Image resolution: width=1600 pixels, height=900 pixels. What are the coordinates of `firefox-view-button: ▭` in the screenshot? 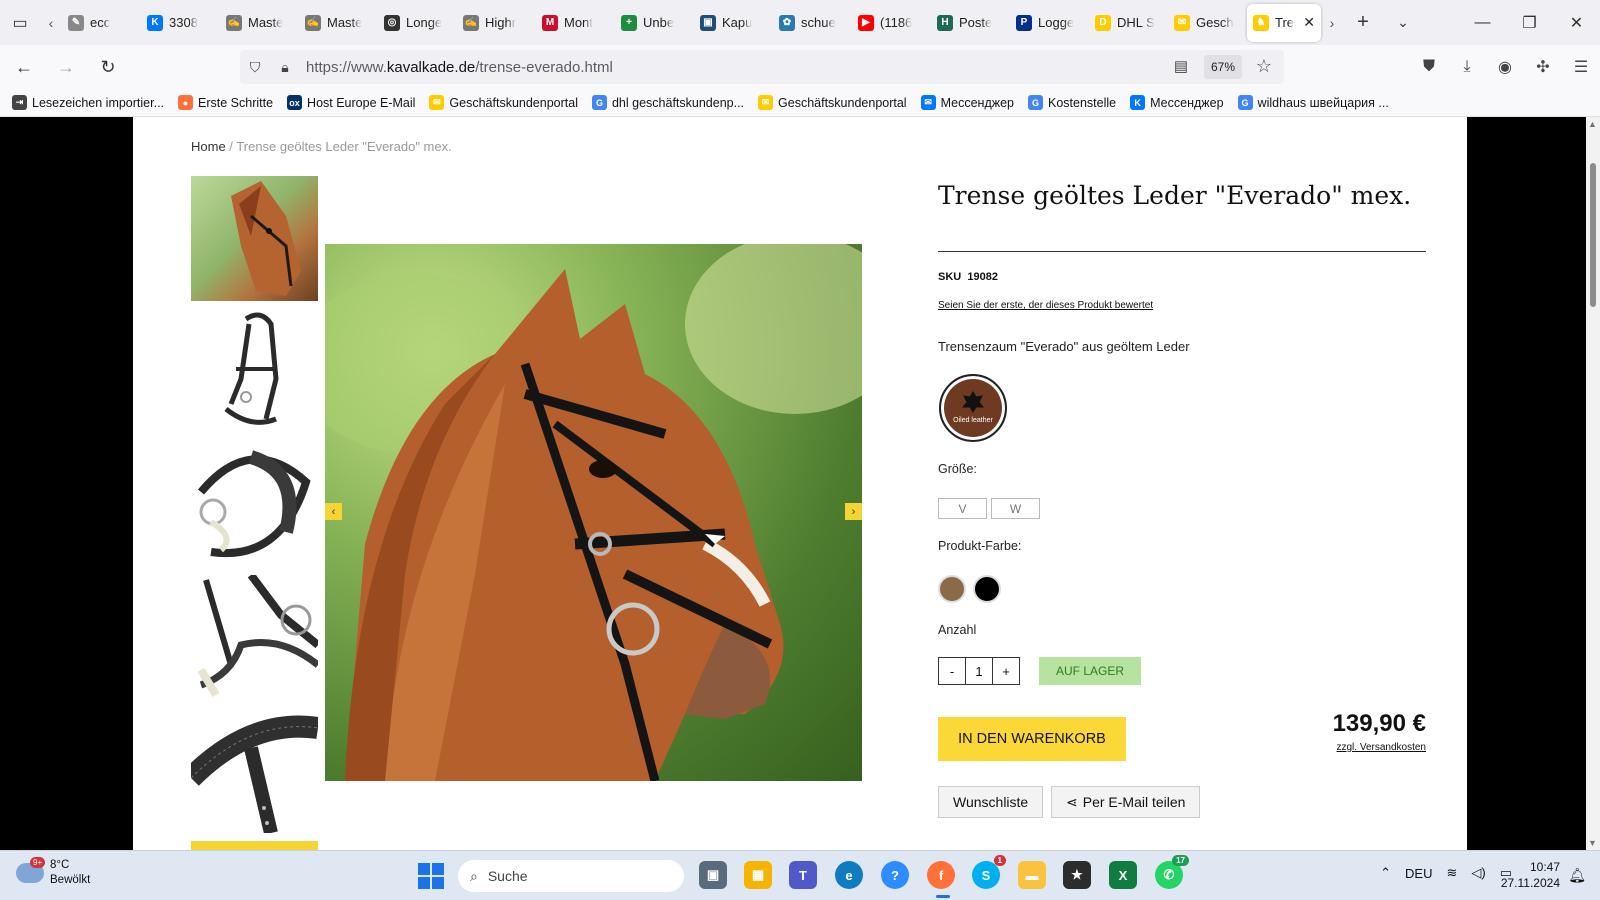 It's located at (20, 22).